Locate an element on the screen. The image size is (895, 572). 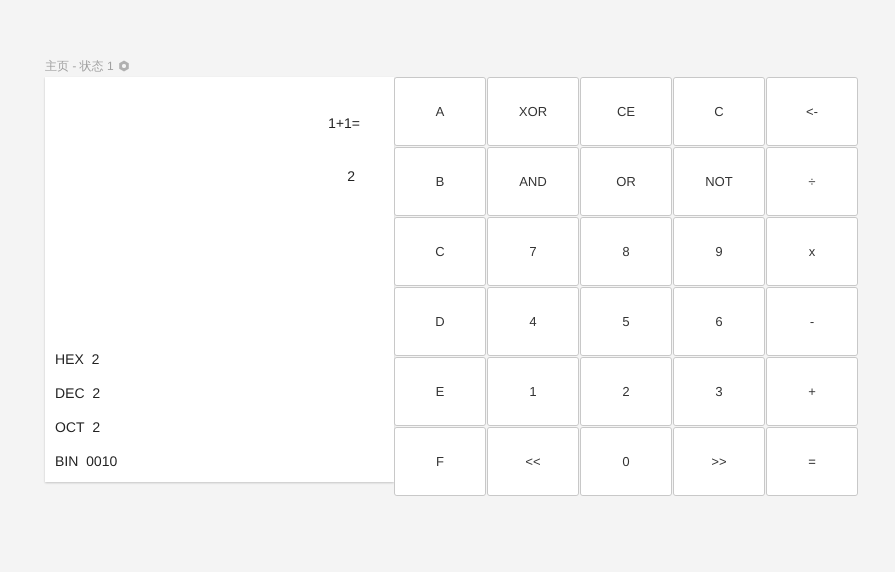
key-button: 3 is located at coordinates (719, 391).